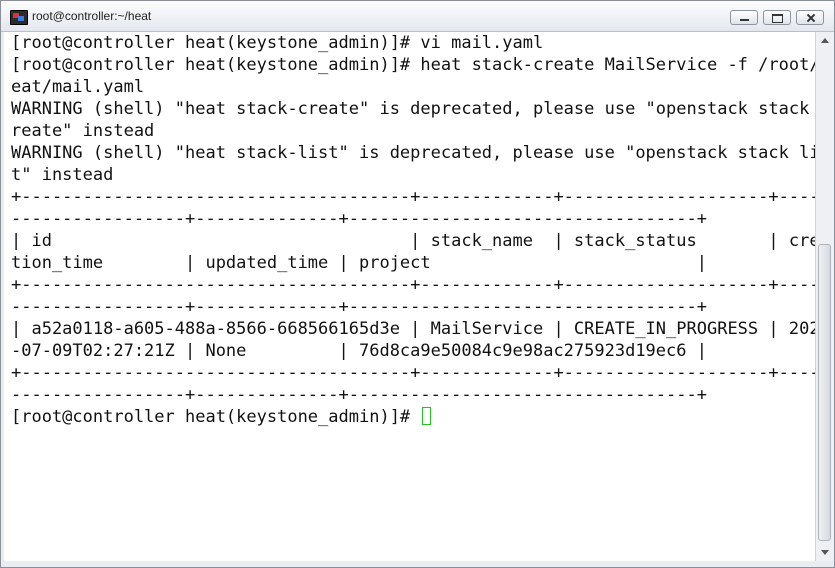 This screenshot has height=568, width=835. I want to click on window-title: root@controller:~/heat, so click(92, 16).